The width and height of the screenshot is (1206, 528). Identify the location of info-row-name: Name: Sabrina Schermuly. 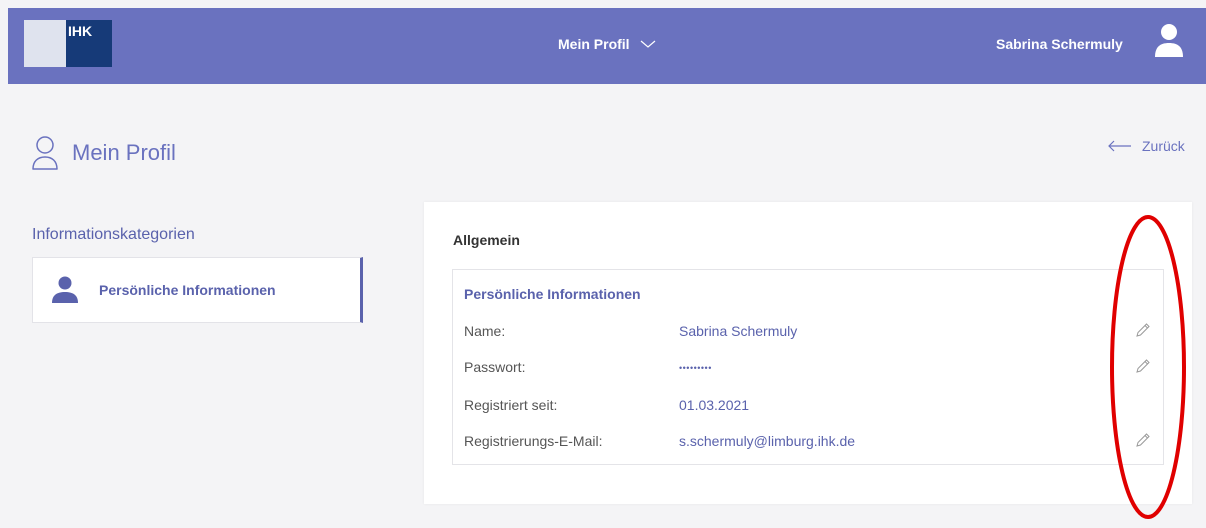
(808, 332).